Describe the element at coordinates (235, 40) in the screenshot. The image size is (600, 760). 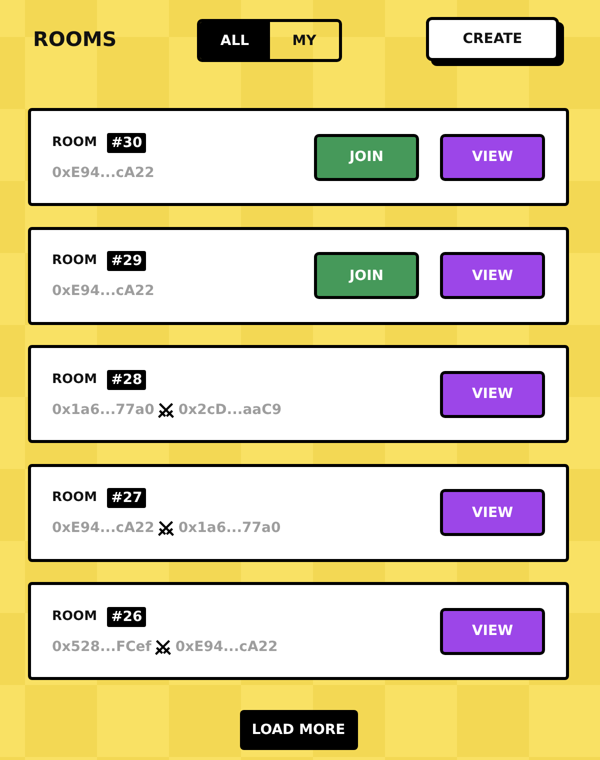
I see `filter-tab: ALL` at that location.